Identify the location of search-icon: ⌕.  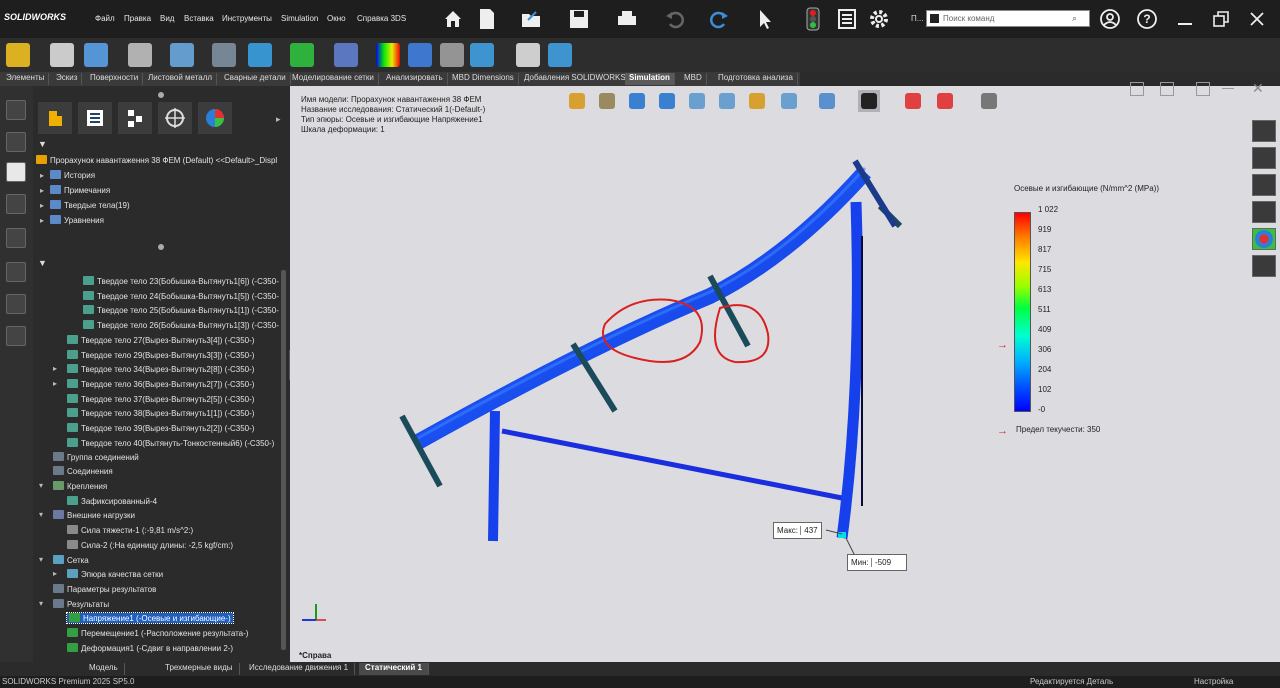
(1074, 18).